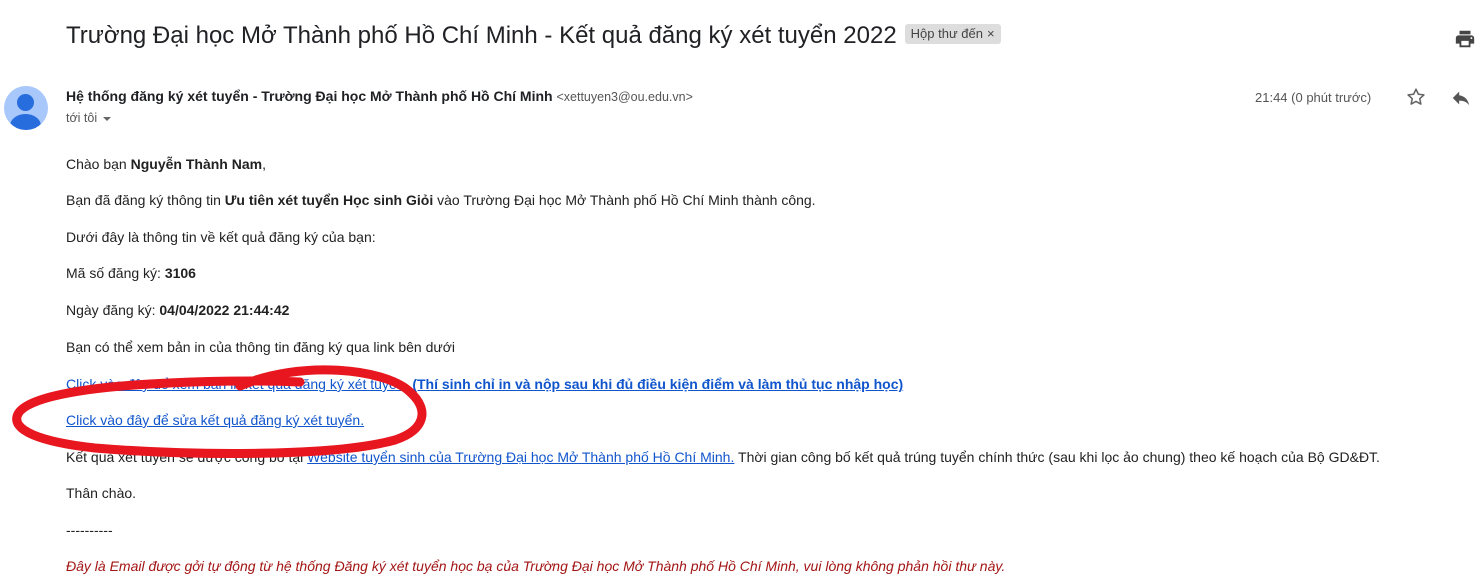  What do you see at coordinates (991, 33) in the screenshot?
I see `remove-label-button: ×` at bounding box center [991, 33].